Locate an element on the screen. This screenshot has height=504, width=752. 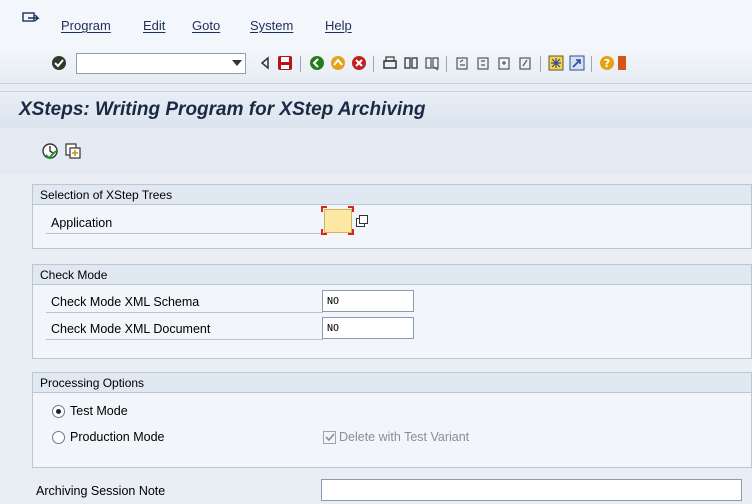
next-page-icon is located at coordinates (504, 63).